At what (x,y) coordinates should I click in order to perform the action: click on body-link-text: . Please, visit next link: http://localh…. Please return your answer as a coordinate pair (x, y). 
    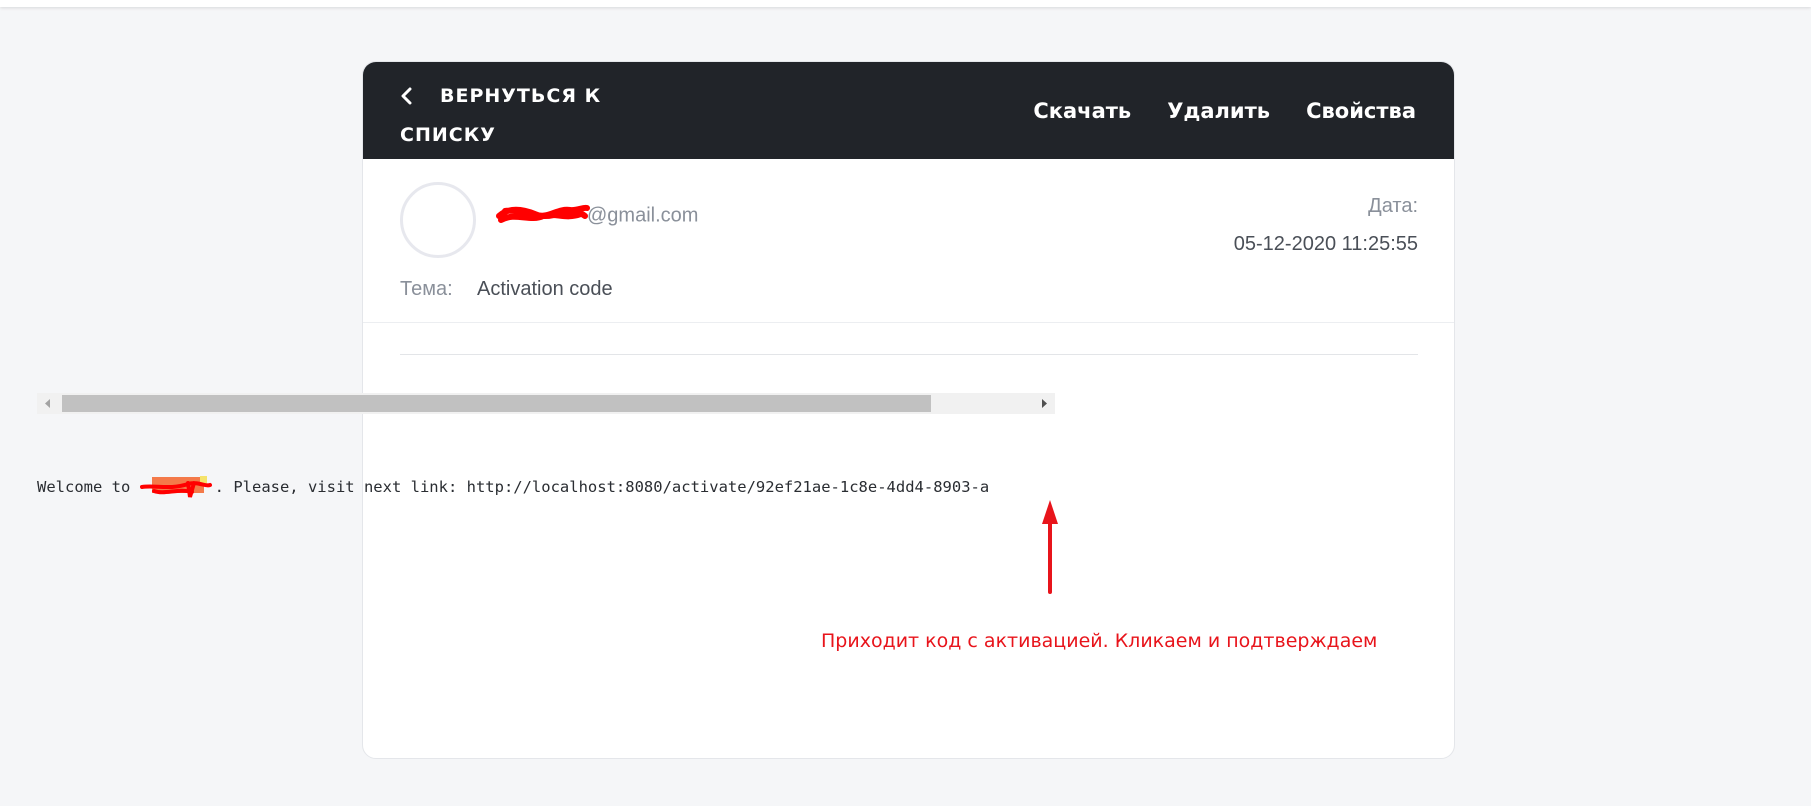
    Looking at the image, I should click on (602, 487).